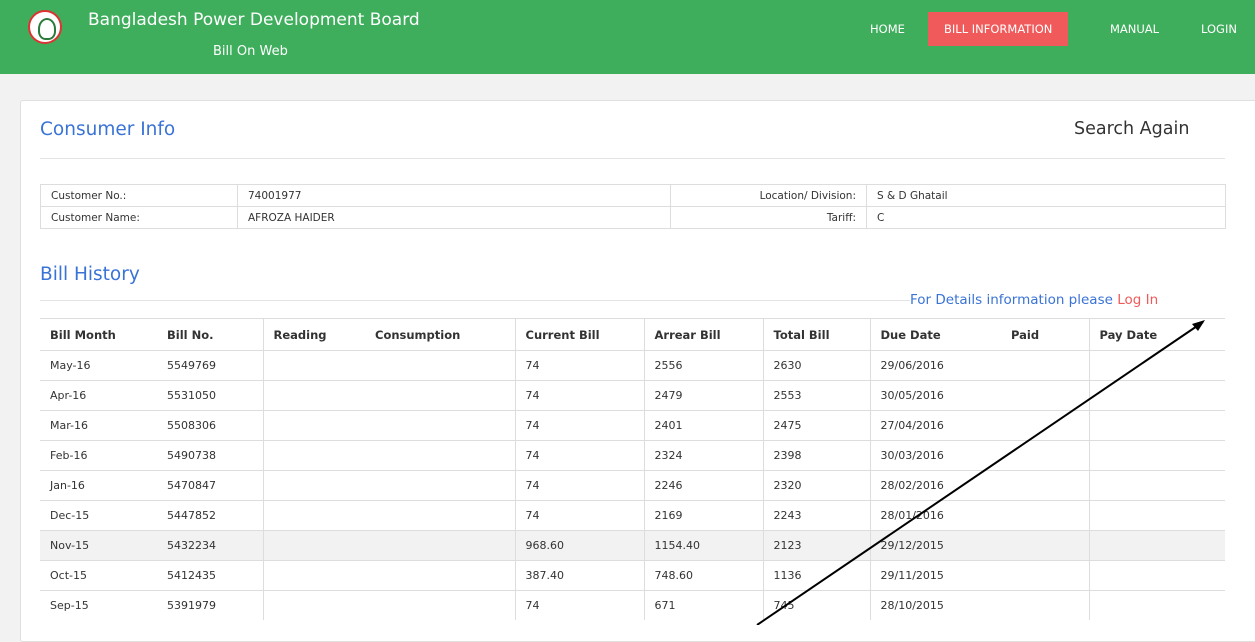 This screenshot has height=642, width=1255. Describe the element at coordinates (768, 195) in the screenshot. I see `location-label: Location/ Division:` at that location.